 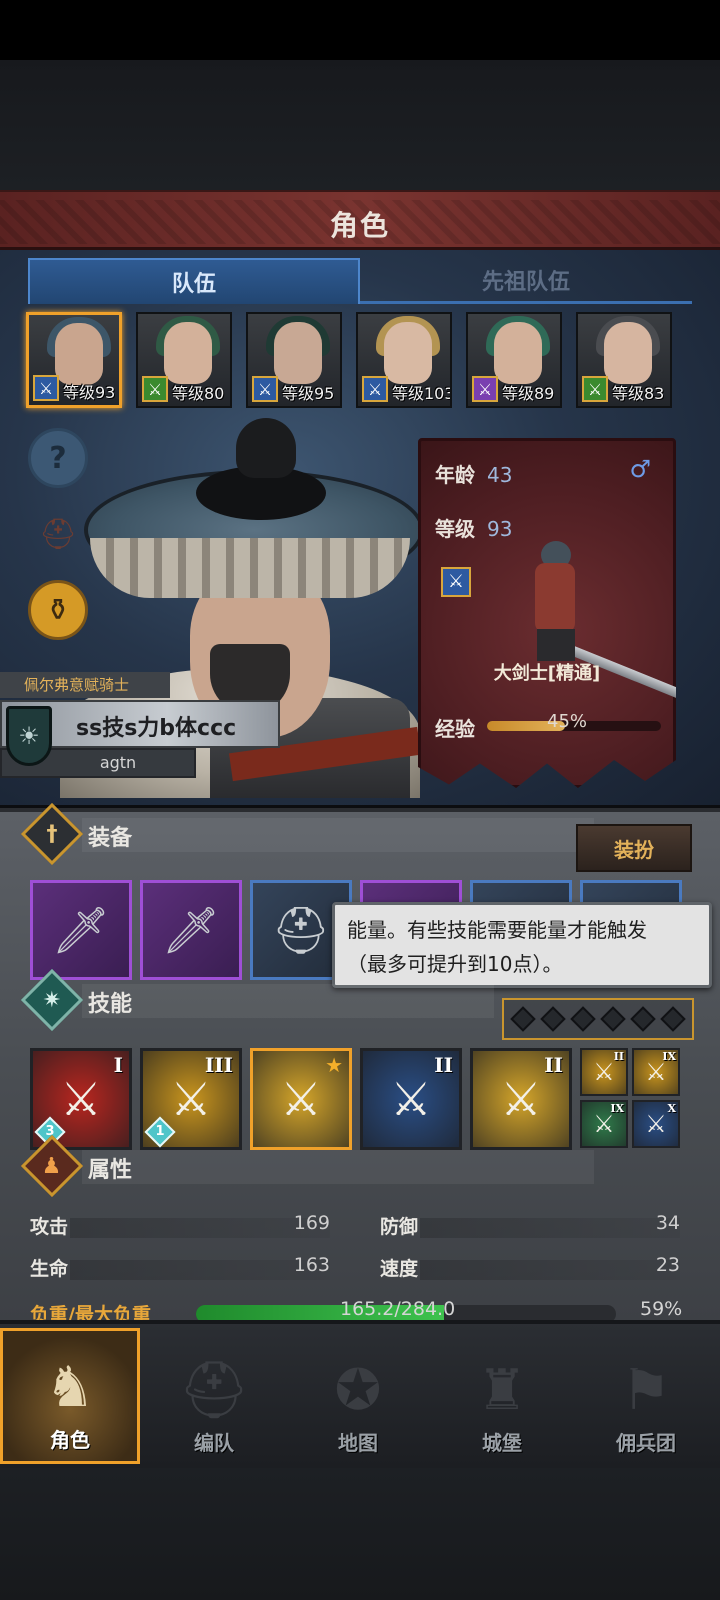 I want to click on attributes-header: ♟ 属性, so click(x=357, y=1166).